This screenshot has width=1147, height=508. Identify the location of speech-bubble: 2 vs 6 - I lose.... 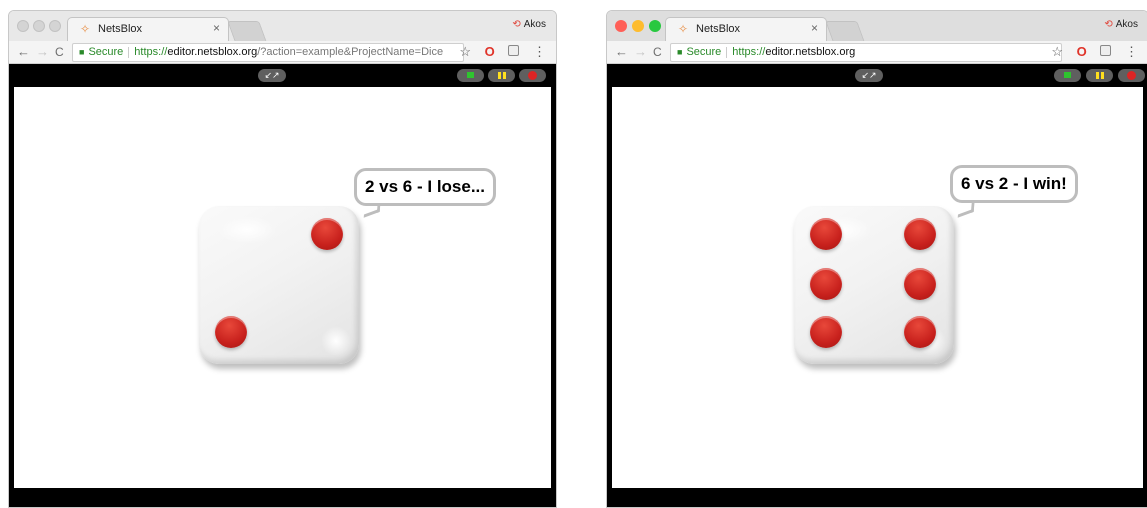
(425, 187).